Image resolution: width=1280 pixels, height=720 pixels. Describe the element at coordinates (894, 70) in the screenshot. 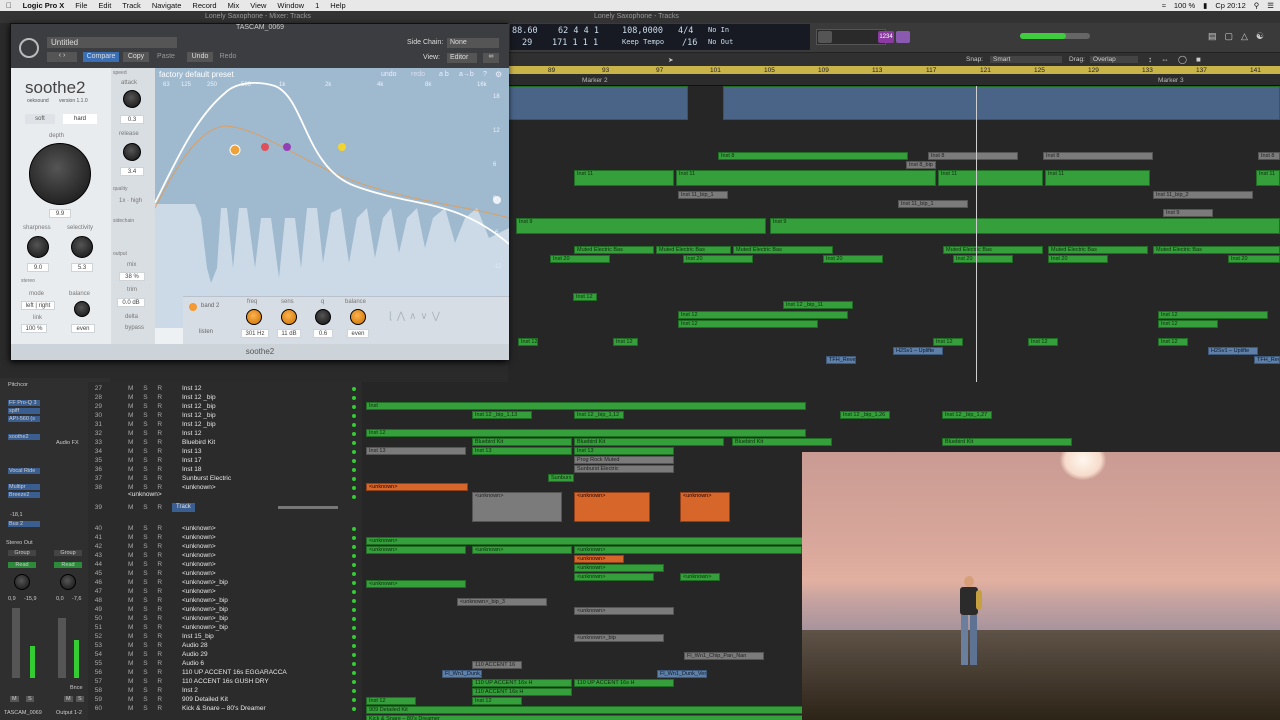

I see `cycle-band` at that location.